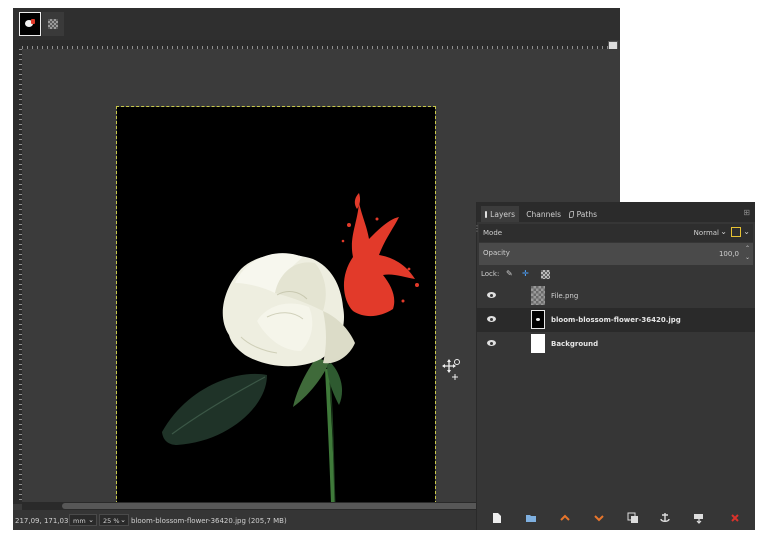  I want to click on lock-label: Lock:, so click(490, 274).